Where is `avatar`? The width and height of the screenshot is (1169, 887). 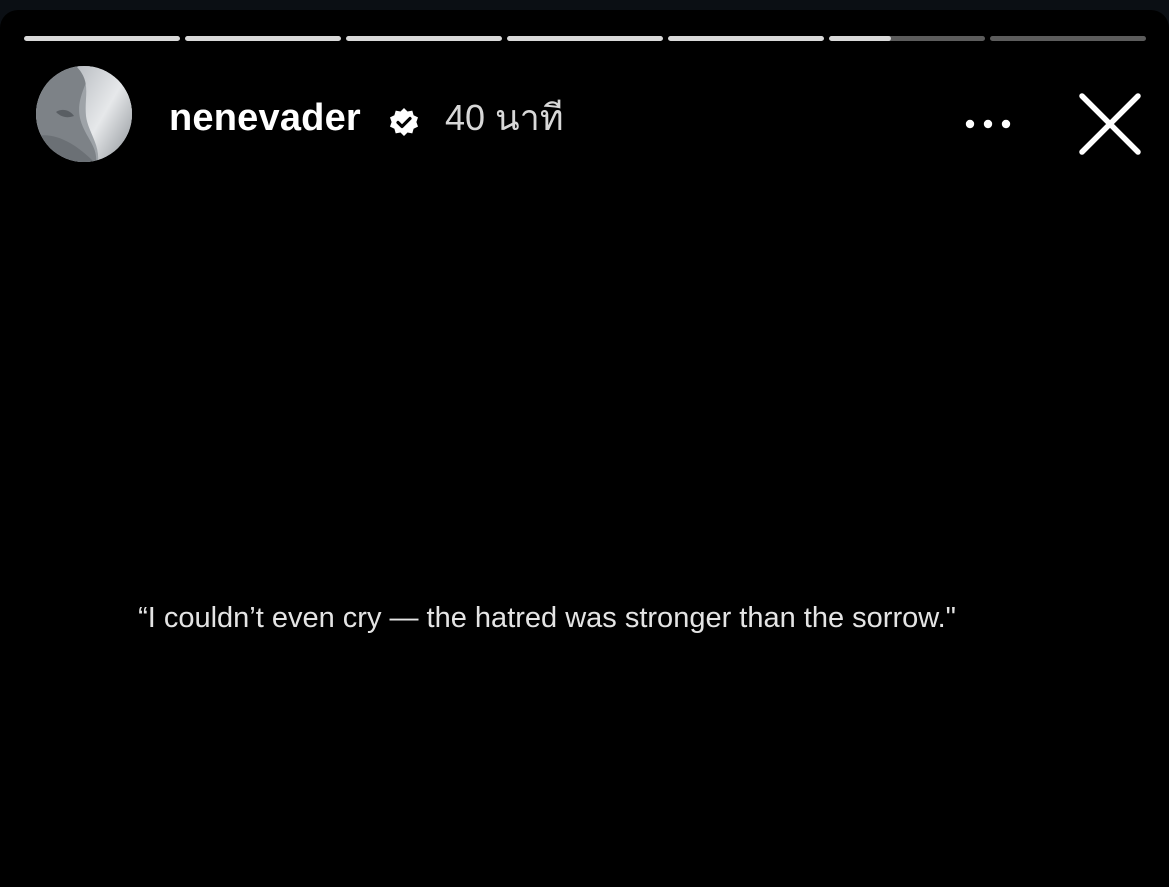 avatar is located at coordinates (84, 114).